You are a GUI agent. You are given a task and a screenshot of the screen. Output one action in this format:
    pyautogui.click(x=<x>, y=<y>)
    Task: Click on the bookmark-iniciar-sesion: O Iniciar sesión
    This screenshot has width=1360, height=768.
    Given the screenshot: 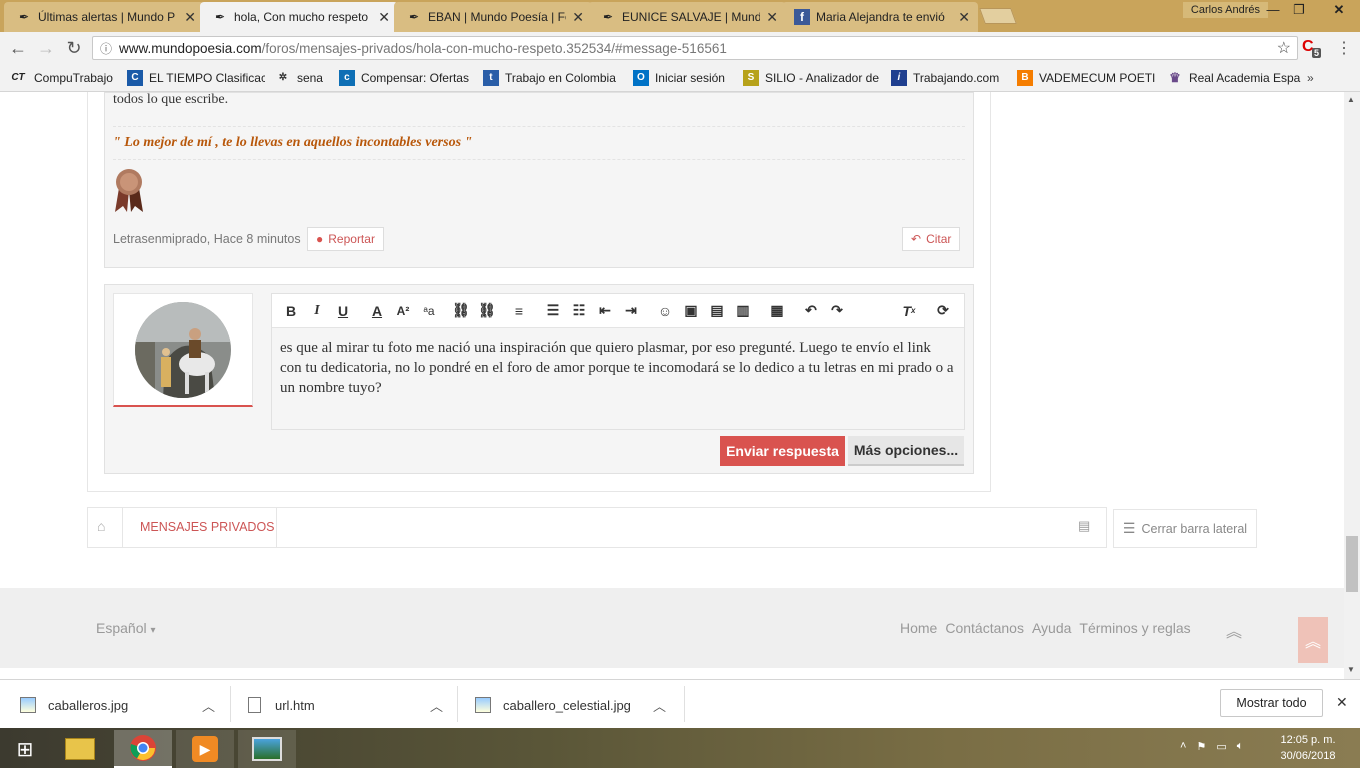 What is the action you would take?
    pyautogui.click(x=682, y=77)
    